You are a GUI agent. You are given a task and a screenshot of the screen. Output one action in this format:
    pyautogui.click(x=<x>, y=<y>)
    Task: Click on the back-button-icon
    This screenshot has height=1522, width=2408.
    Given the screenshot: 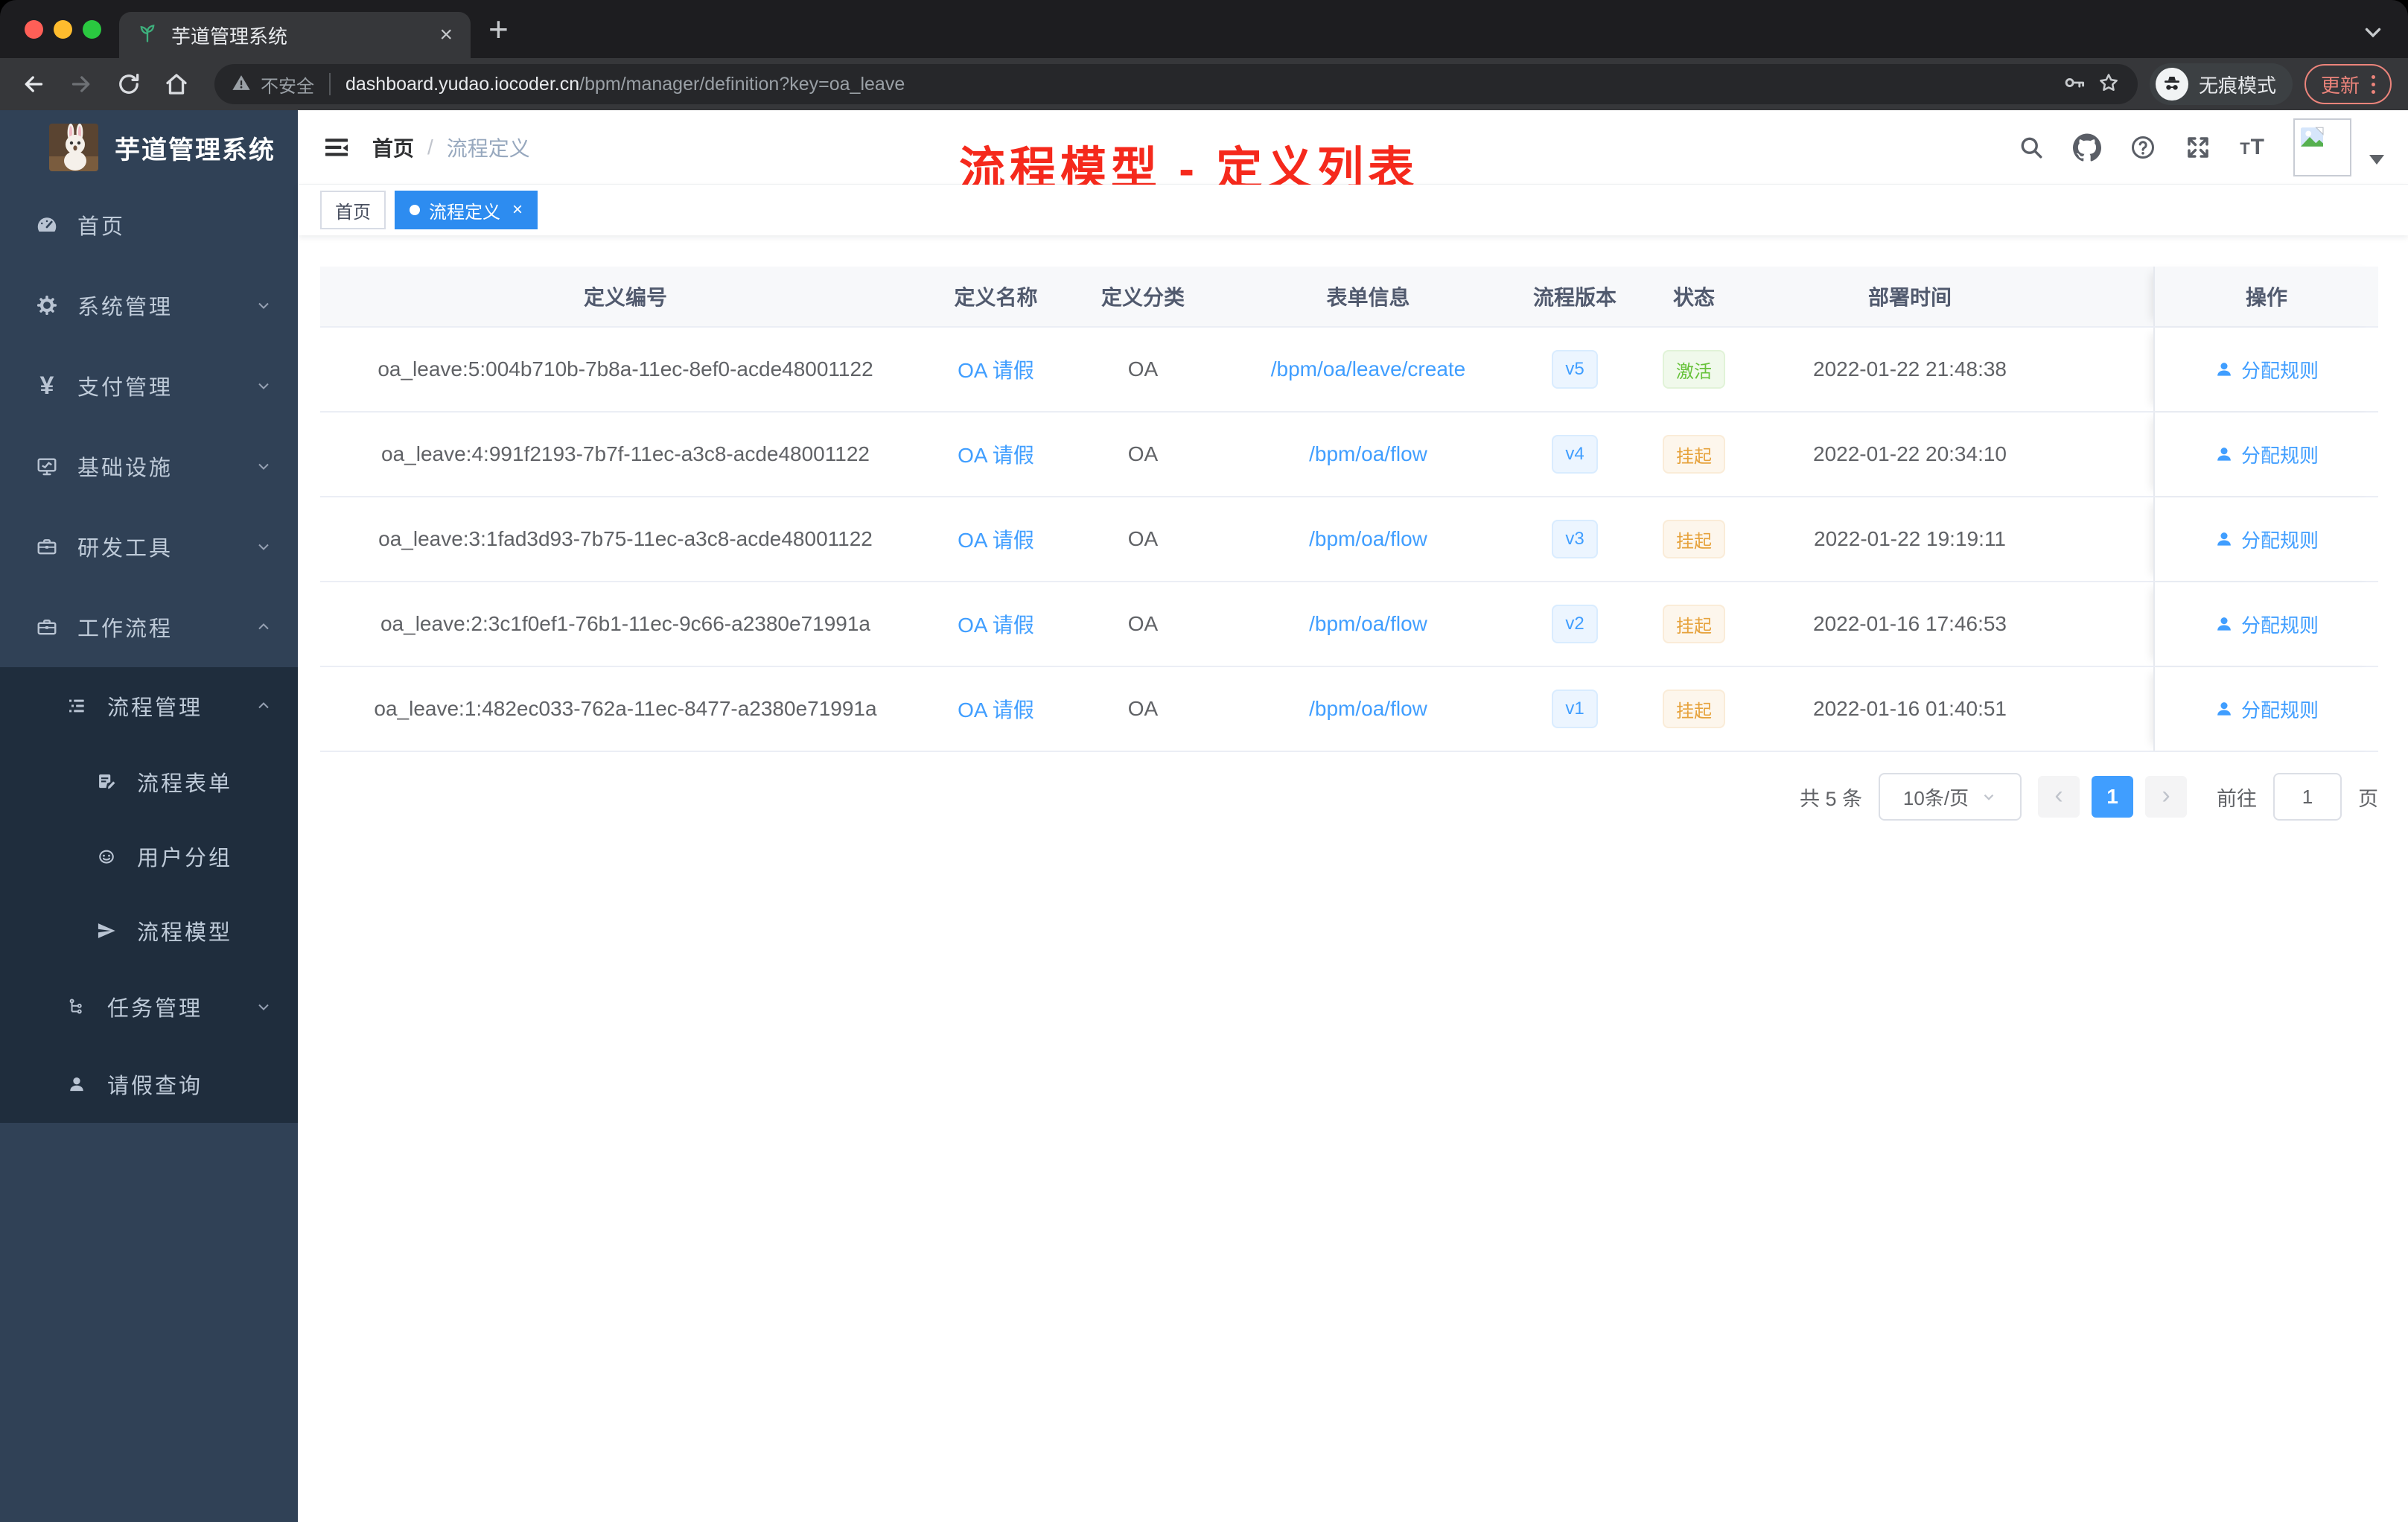 What is the action you would take?
    pyautogui.click(x=33, y=84)
    